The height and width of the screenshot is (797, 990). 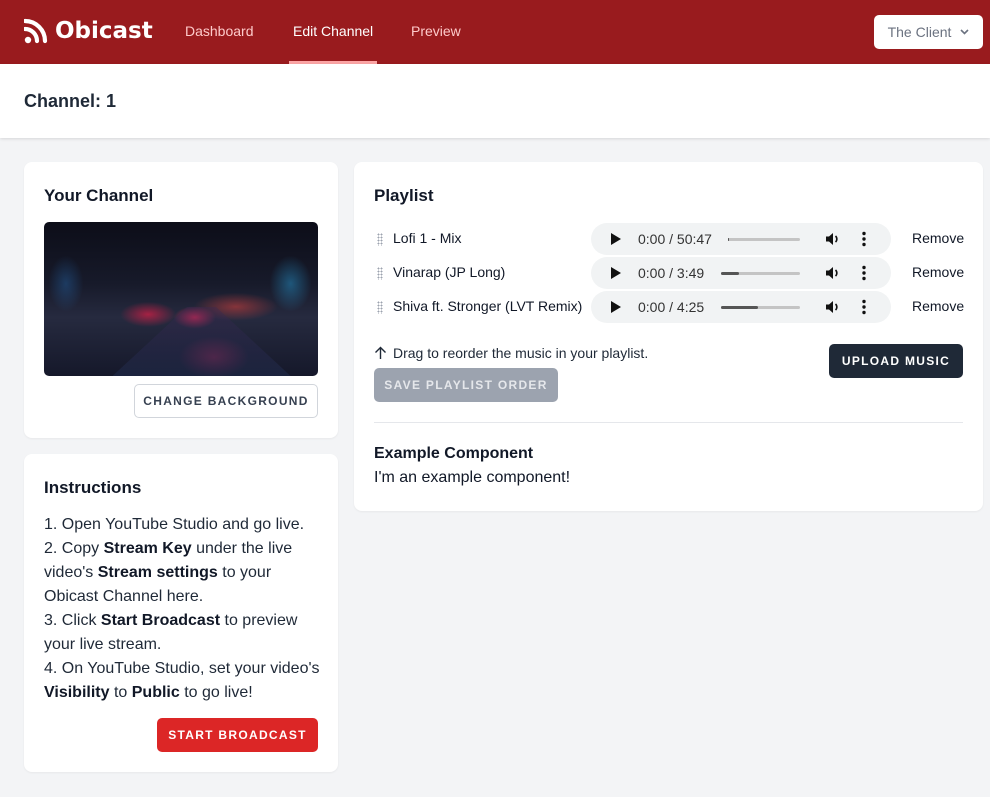 What do you see at coordinates (675, 239) in the screenshot?
I see `track-time: 0:00 / 50:47` at bounding box center [675, 239].